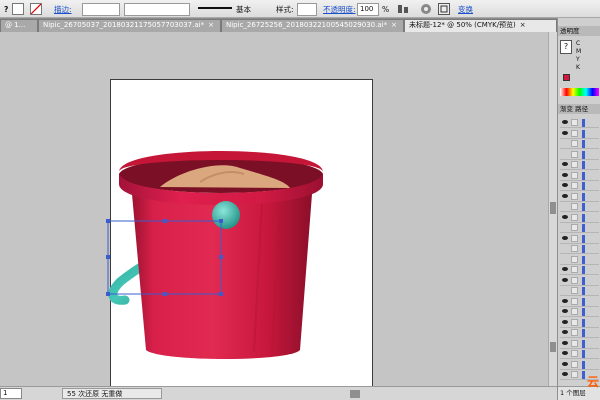 This screenshot has height=400, width=600. I want to click on status-field: 55 次还原 无重做, so click(112, 393).